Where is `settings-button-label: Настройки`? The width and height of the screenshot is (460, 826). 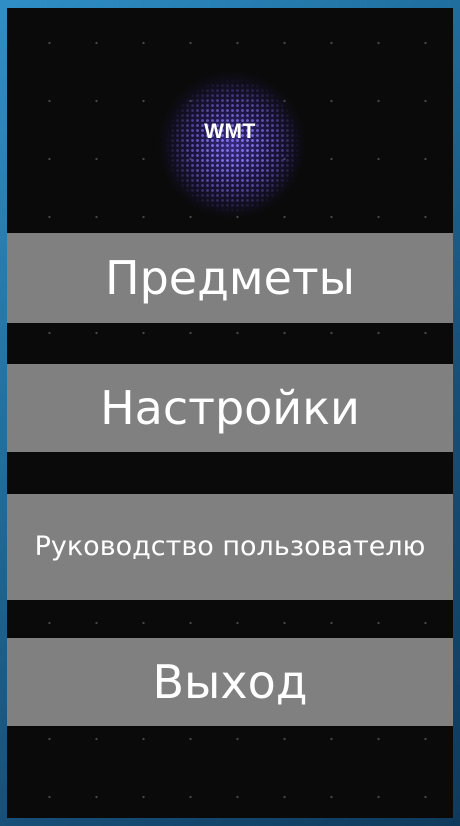
settings-button-label: Настройки is located at coordinates (230, 408).